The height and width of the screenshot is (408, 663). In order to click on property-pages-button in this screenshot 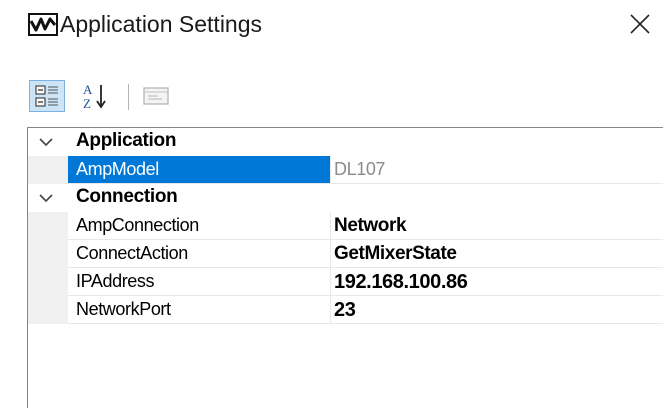, I will do `click(156, 96)`.